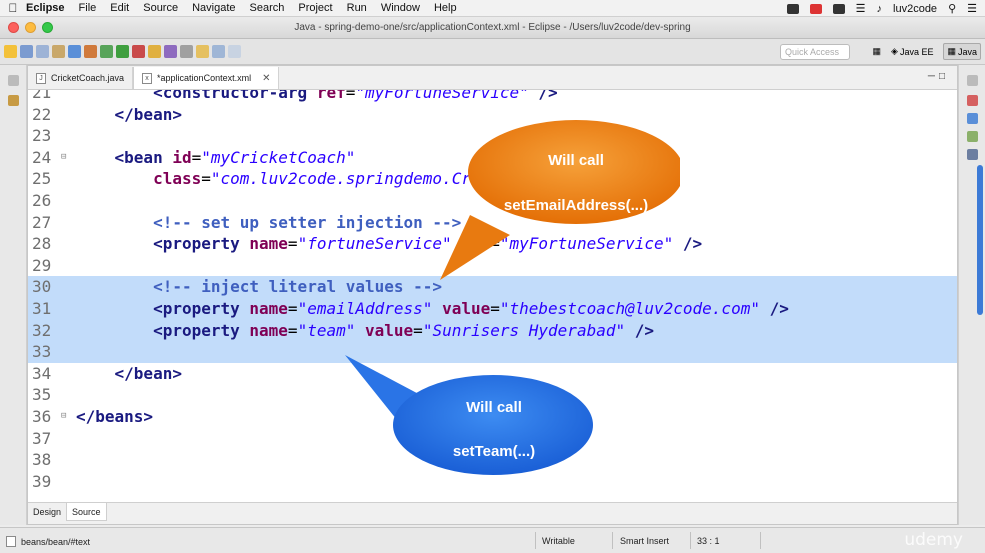 The image size is (985, 553). I want to click on open-perspective-icon: ▦, so click(877, 51).